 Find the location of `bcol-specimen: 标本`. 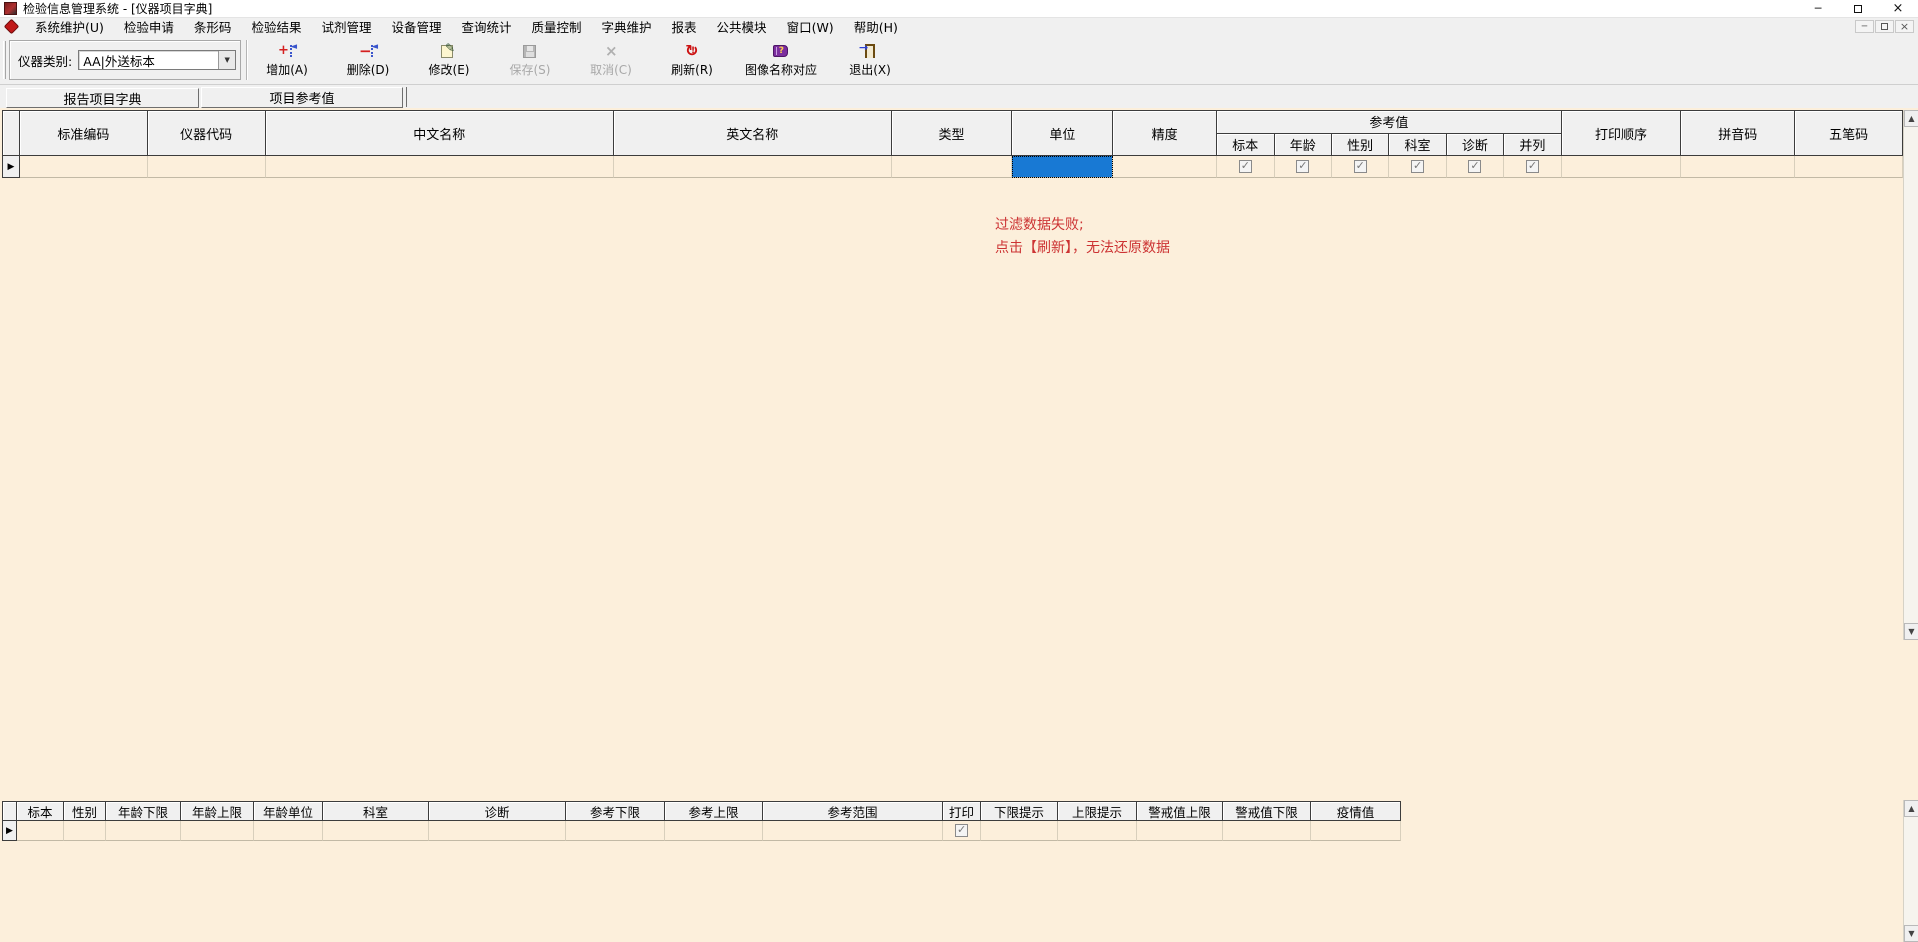

bcol-specimen: 标本 is located at coordinates (40, 811).